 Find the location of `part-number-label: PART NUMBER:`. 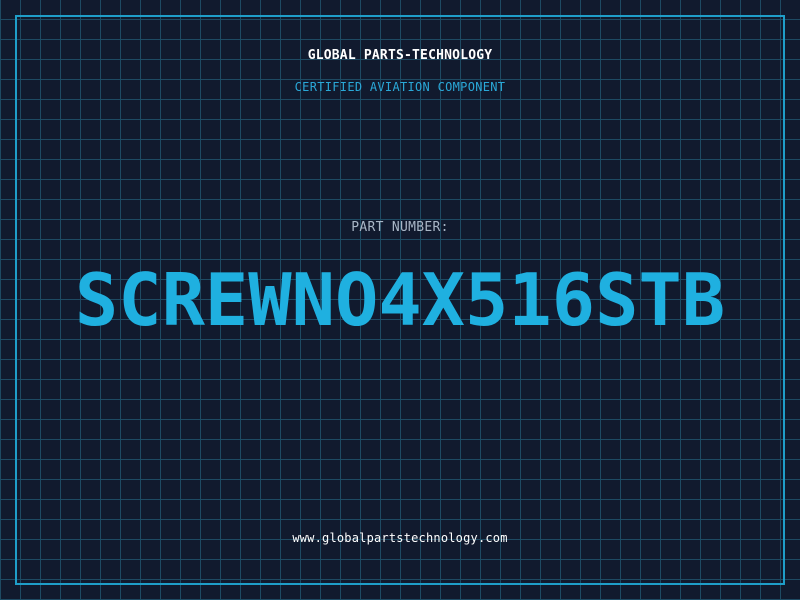

part-number-label: PART NUMBER: is located at coordinates (400, 227).